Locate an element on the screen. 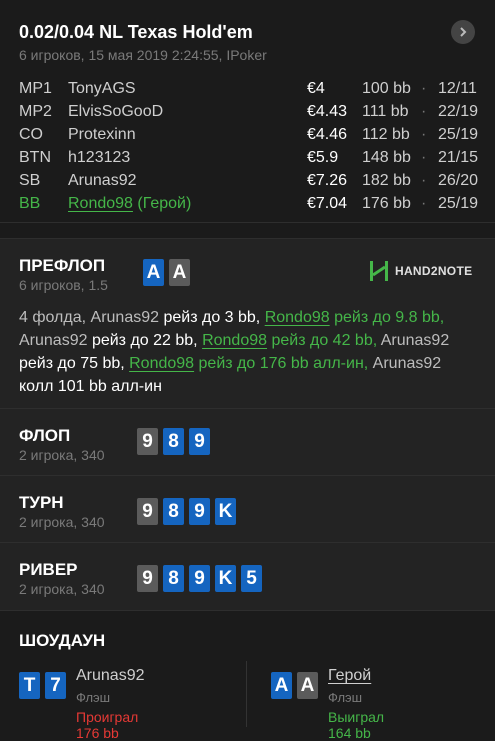 This screenshot has height=741, width=495. chevron-right-icon is located at coordinates (463, 32).